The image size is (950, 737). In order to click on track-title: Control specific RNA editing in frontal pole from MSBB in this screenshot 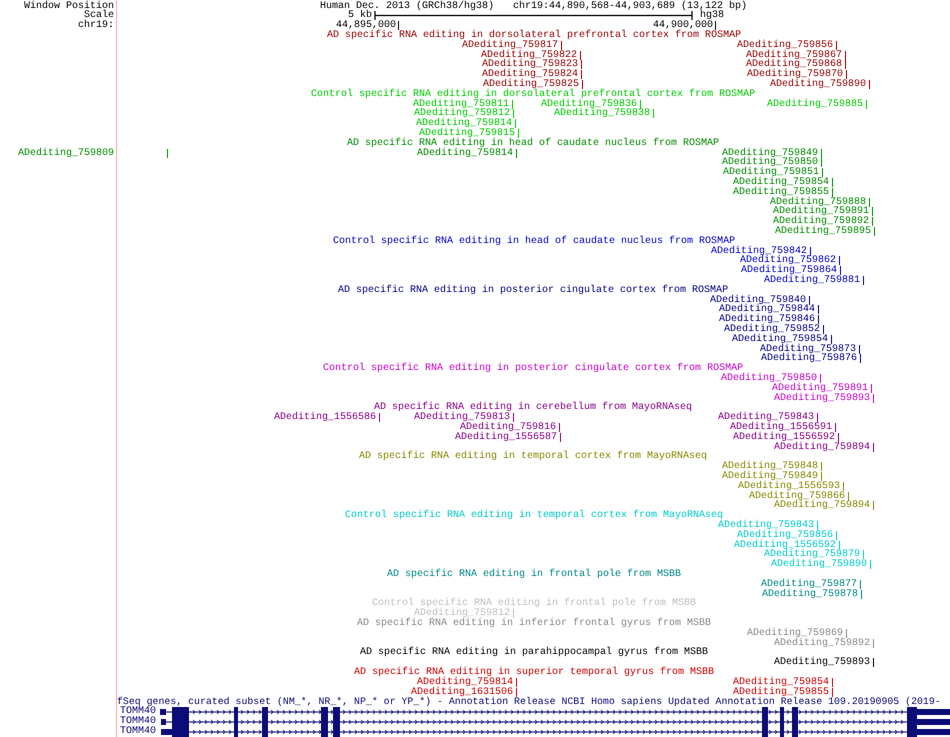, I will do `click(534, 604)`.